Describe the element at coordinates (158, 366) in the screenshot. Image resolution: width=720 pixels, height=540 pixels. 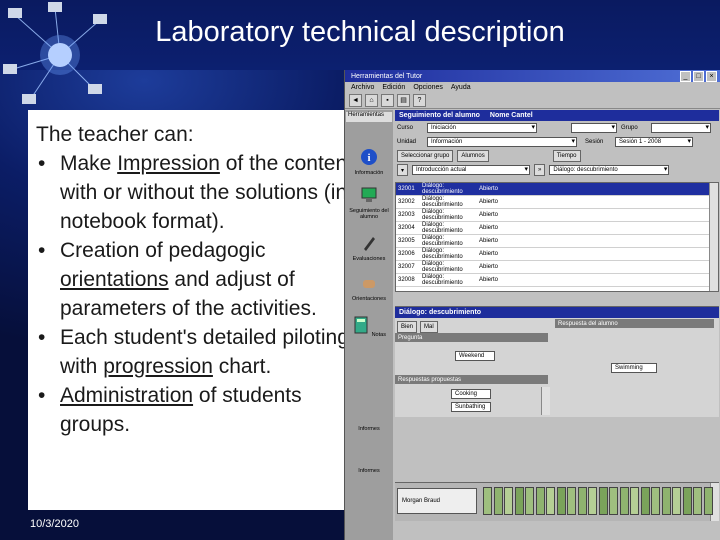
I see `bullet-link: progression` at that location.